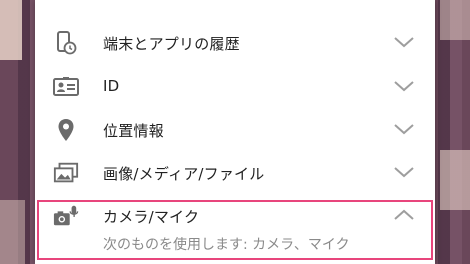 Image resolution: width=470 pixels, height=264 pixels. I want to click on permission-row-media: 画像/メディア/ファイル, so click(235, 173).